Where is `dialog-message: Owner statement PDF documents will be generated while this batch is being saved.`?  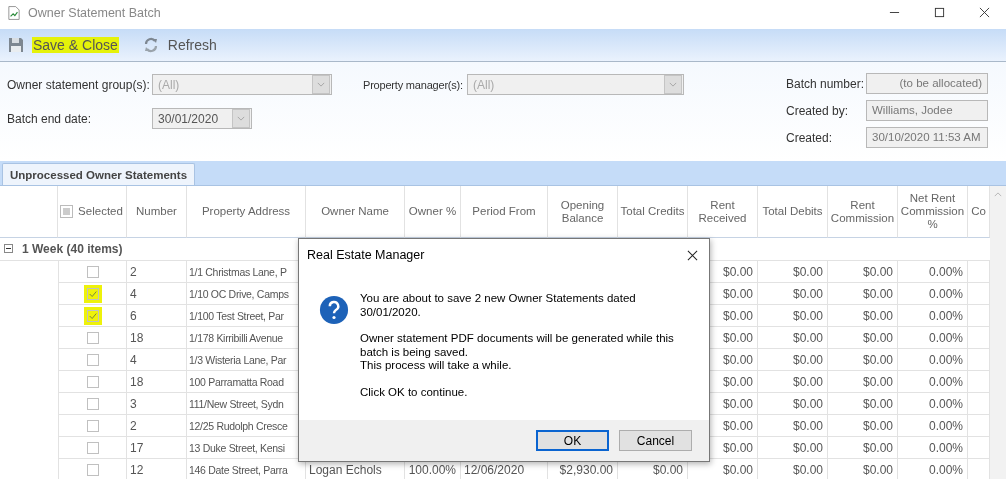 dialog-message: Owner statement PDF documents will be generated while this batch is being saved. is located at coordinates (517, 345).